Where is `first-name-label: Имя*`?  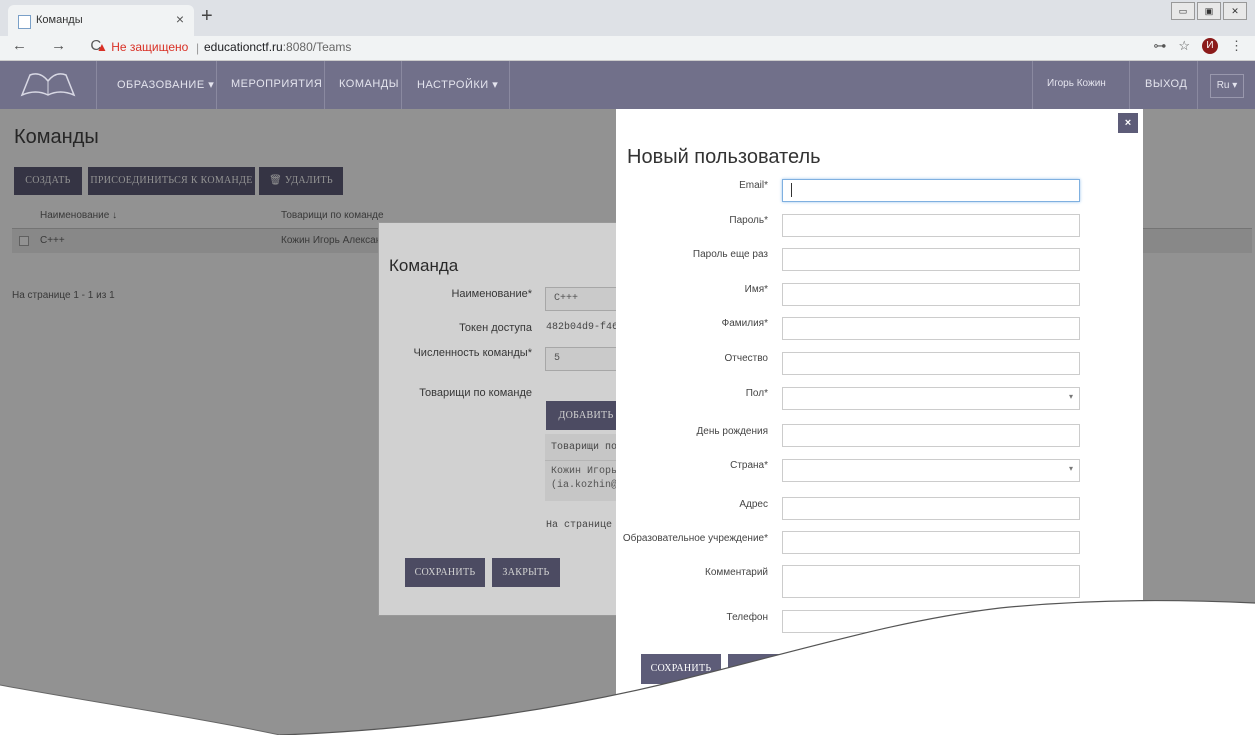
first-name-label: Имя* is located at coordinates (756, 289).